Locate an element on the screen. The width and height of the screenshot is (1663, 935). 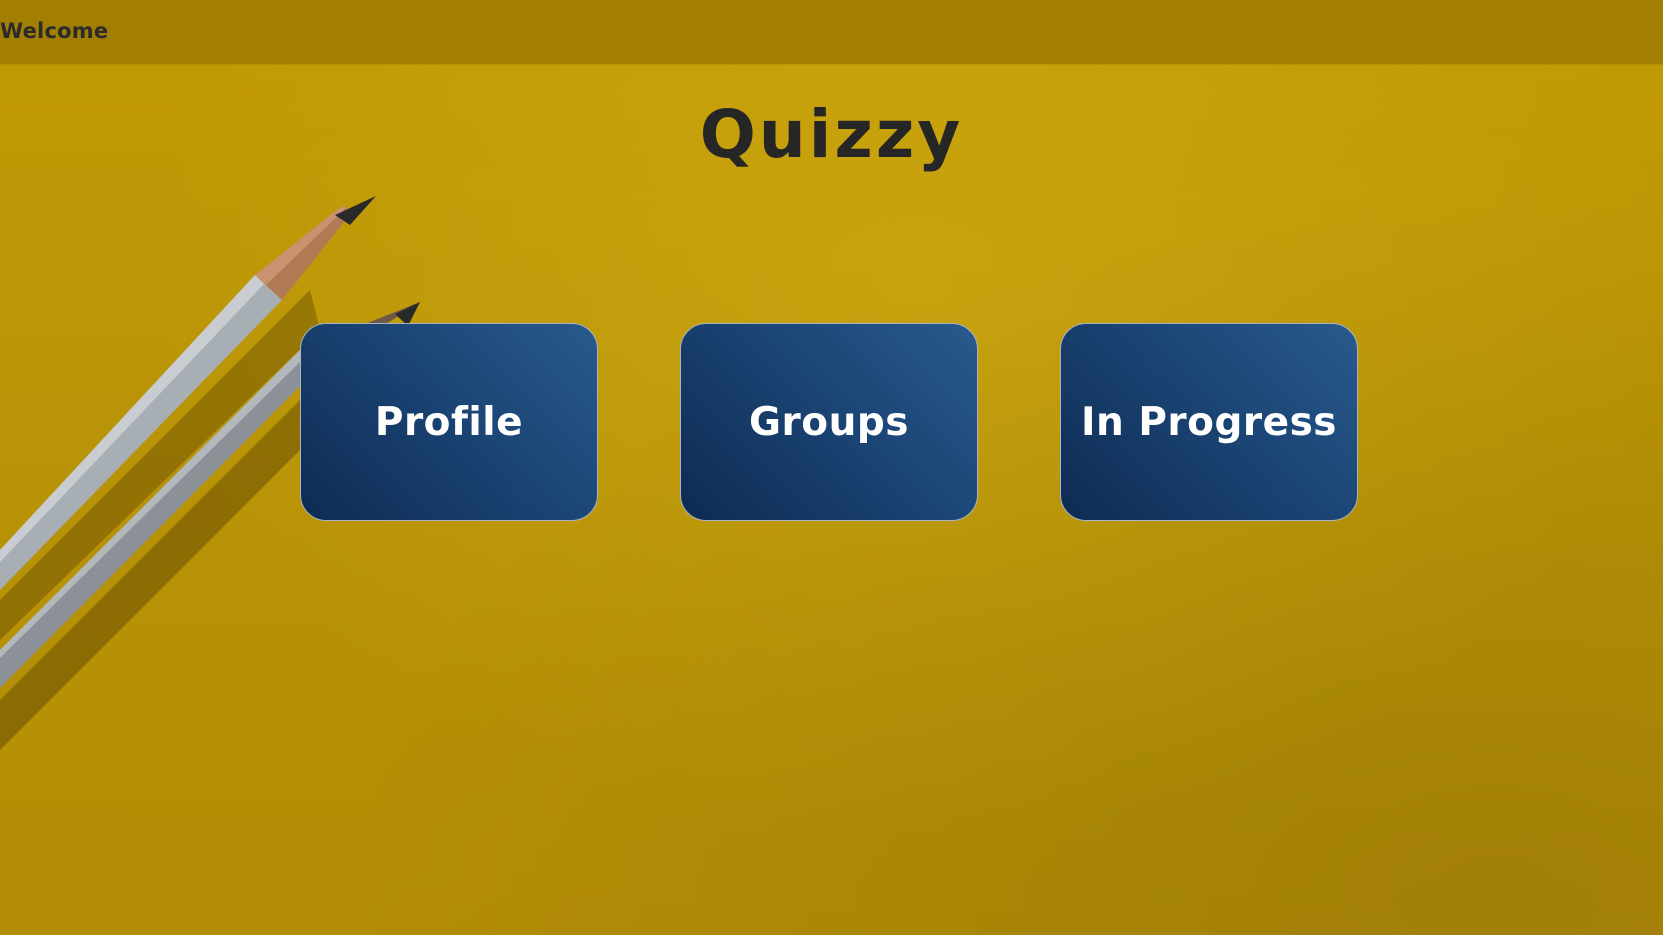
in-progress-button-label: In Progress is located at coordinates (1209, 422).